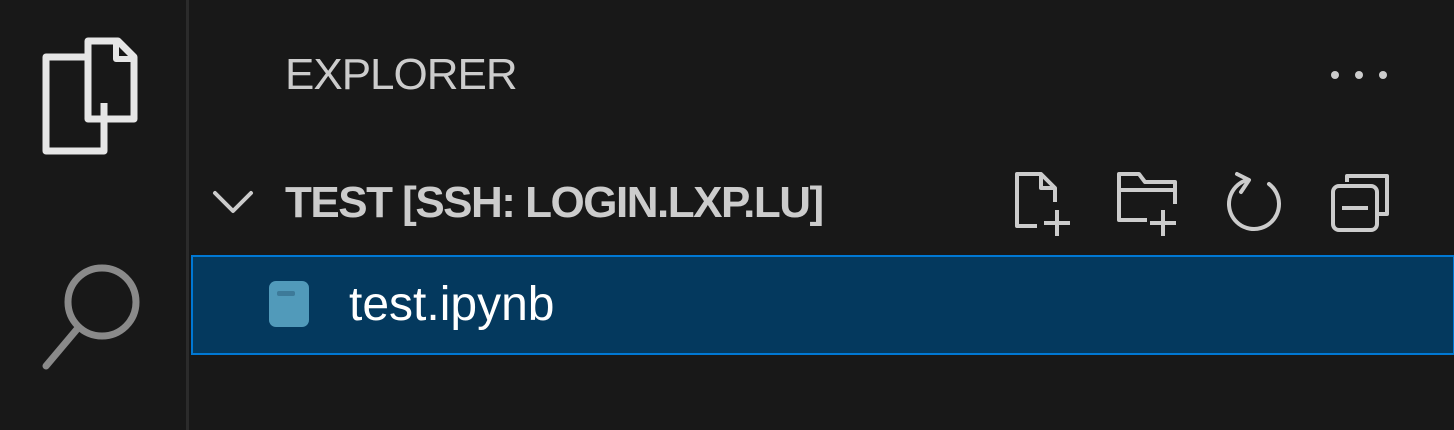  What do you see at coordinates (91, 317) in the screenshot?
I see `search-icon` at bounding box center [91, 317].